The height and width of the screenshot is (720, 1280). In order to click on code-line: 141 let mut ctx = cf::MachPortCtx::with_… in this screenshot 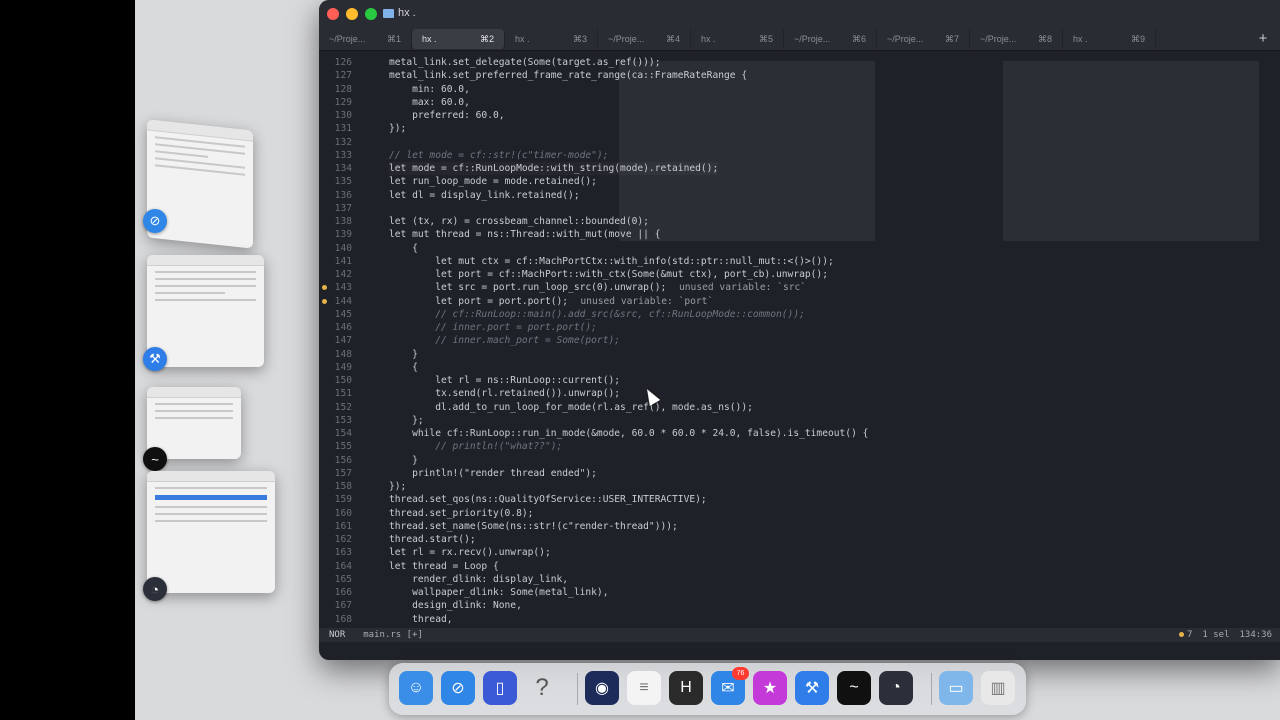, I will do `click(799, 261)`.